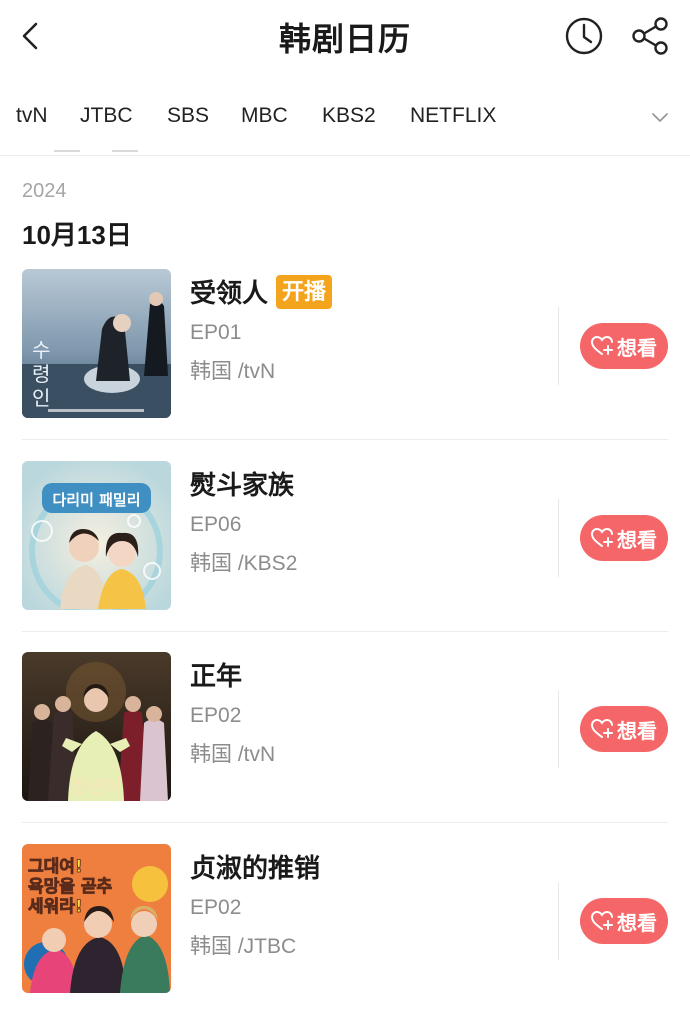 Image resolution: width=690 pixels, height=1013 pixels. I want to click on svg-text: 정년이, so click(97, 787).